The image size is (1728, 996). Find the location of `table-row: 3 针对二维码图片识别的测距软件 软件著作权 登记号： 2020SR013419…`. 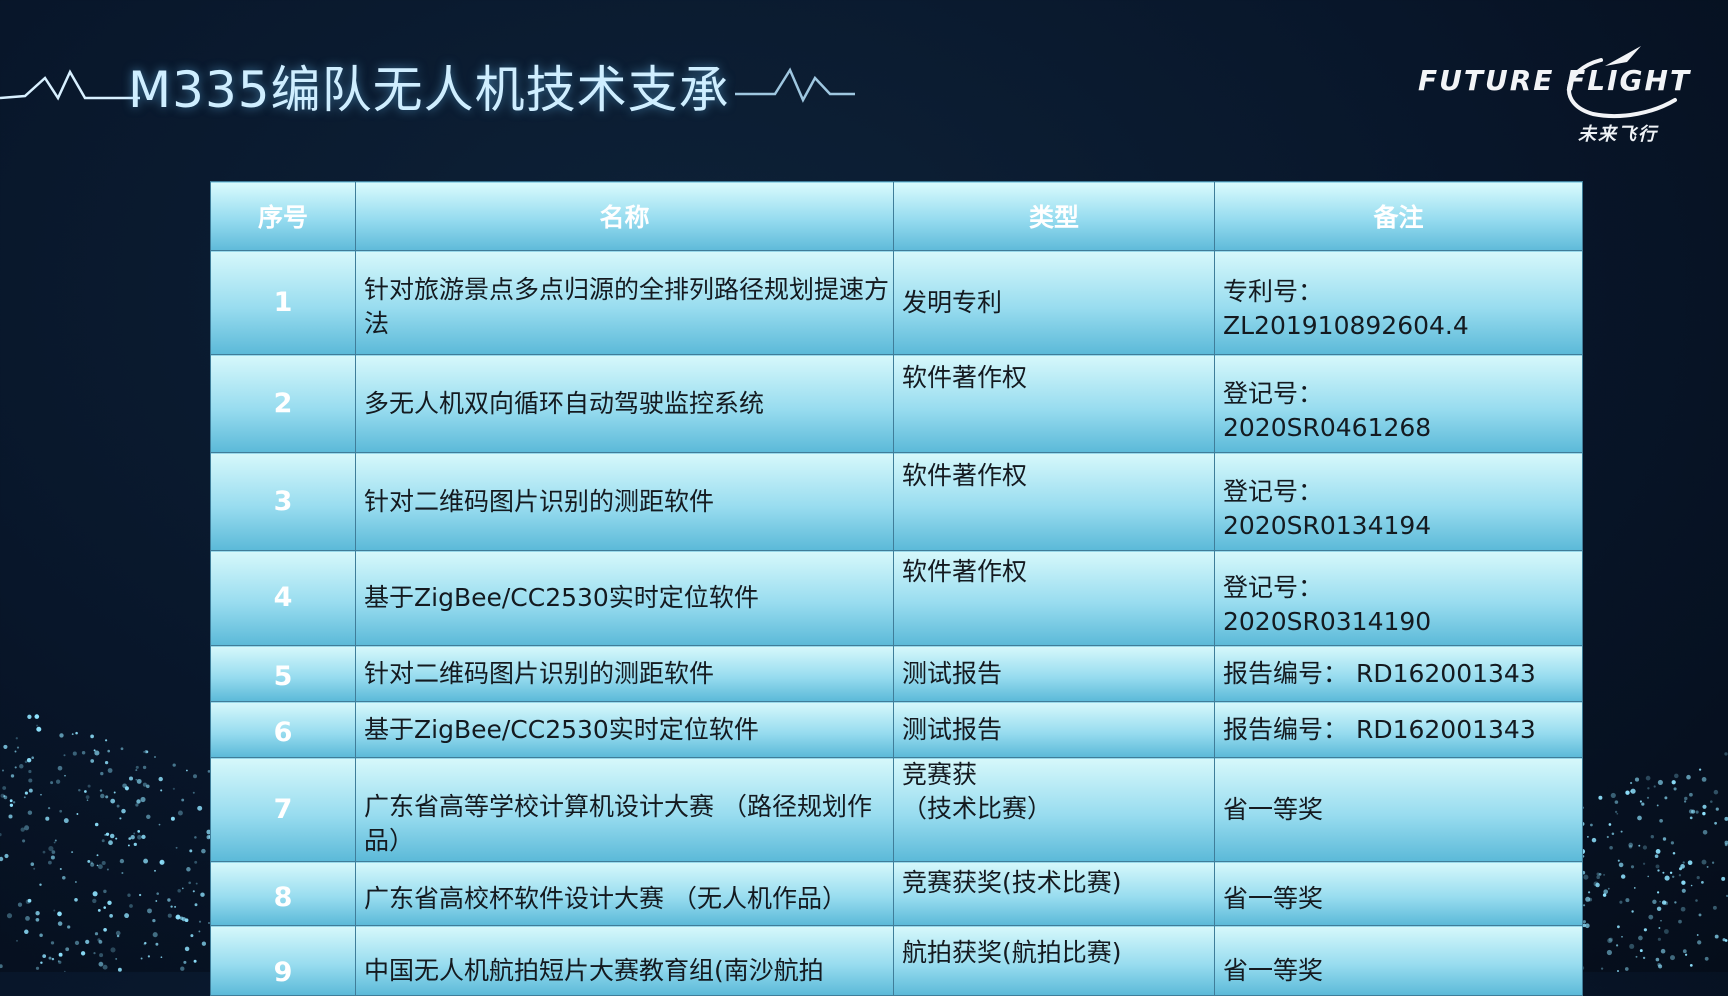

table-row: 3 针对二维码图片识别的测距软件 软件著作权 登记号： 2020SR013419… is located at coordinates (896, 501).